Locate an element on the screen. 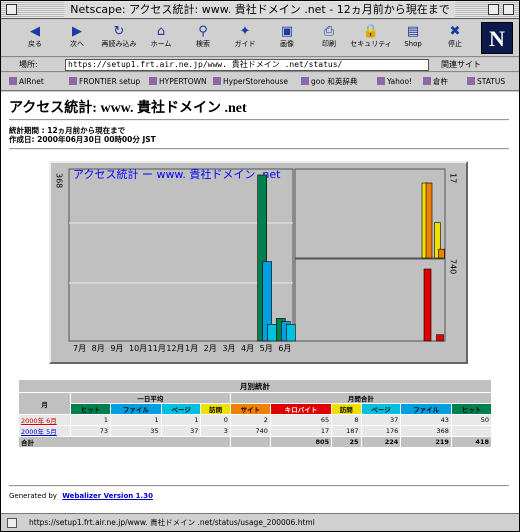 This screenshot has width=520, height=532. total-label: 合計 is located at coordinates (124, 442).